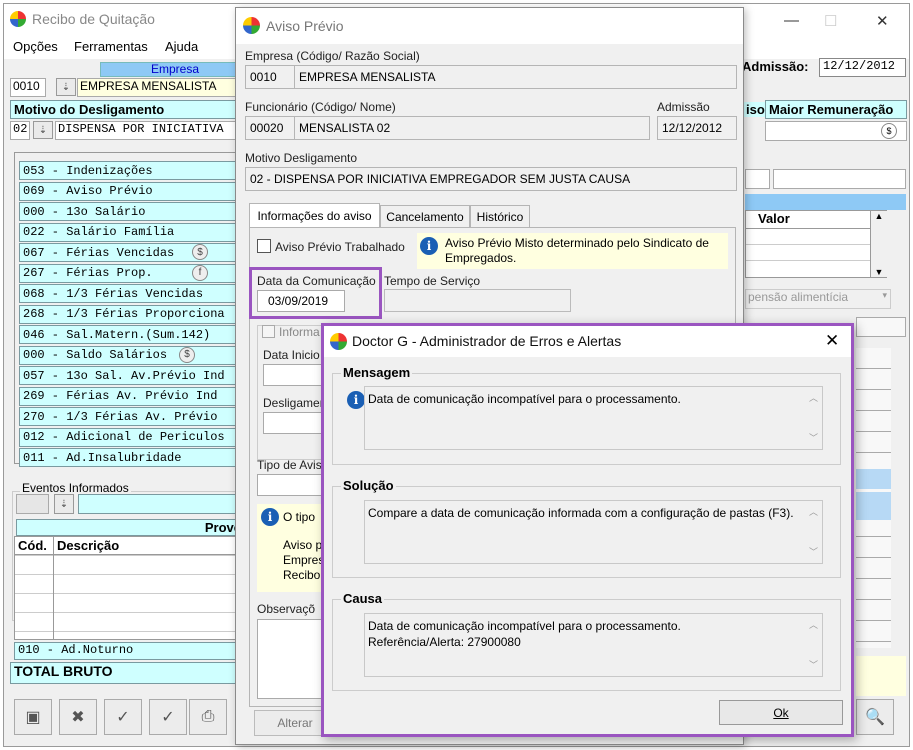  Describe the element at coordinates (304, 560) in the screenshot. I see `empres-text: Empres` at that location.